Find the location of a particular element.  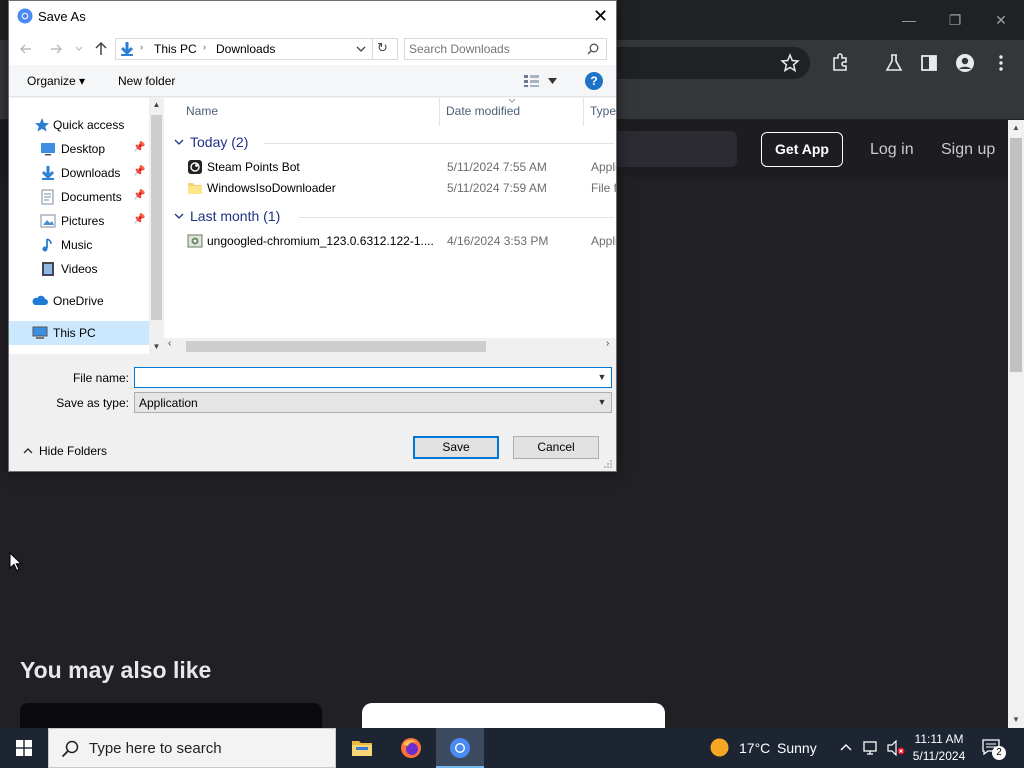

group-divider is located at coordinates (456, 217).